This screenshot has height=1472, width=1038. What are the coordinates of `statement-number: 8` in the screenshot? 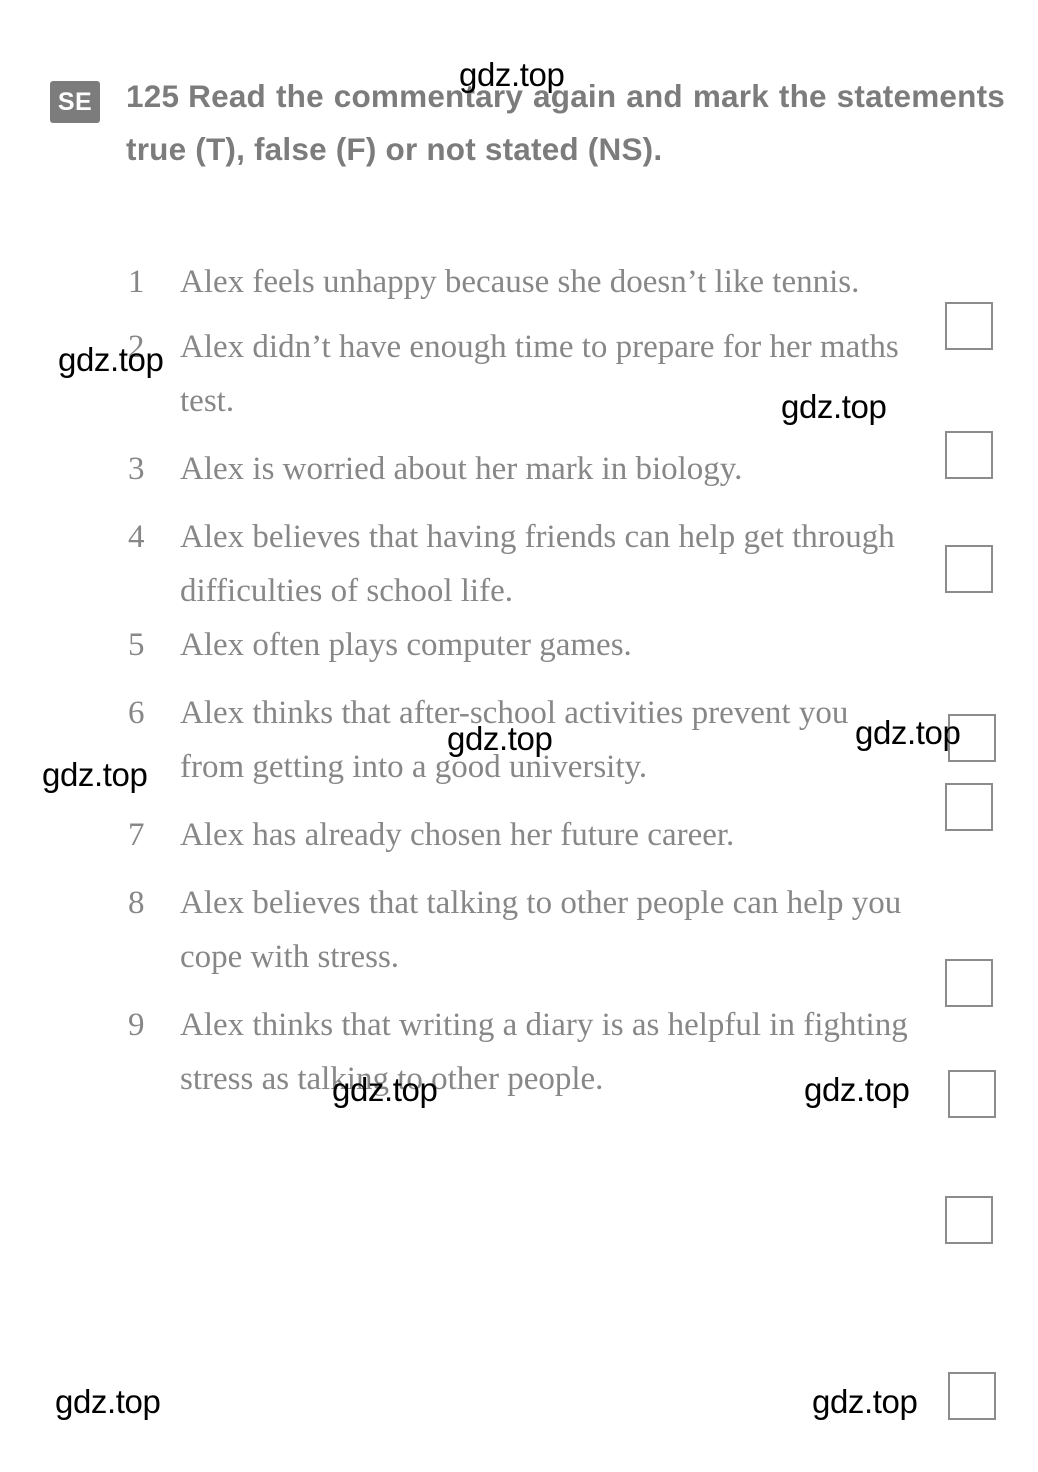 It's located at (136, 903).